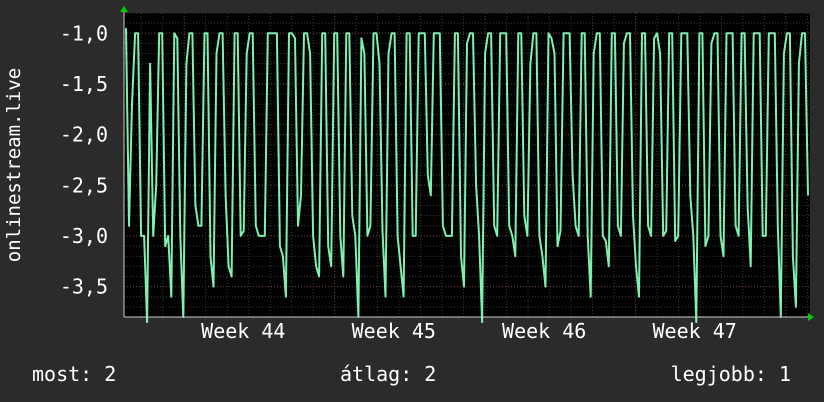  What do you see at coordinates (694, 331) in the screenshot?
I see `x-tick-label: Week 47` at bounding box center [694, 331].